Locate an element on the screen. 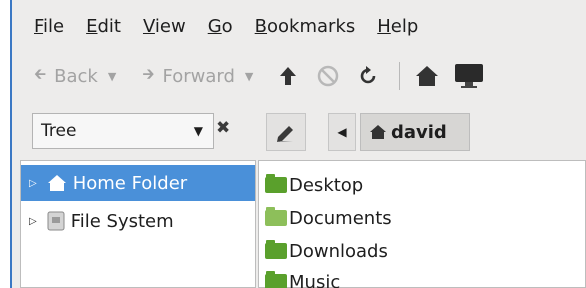 The height and width of the screenshot is (288, 586). downloads-folder-icon is located at coordinates (276, 249).